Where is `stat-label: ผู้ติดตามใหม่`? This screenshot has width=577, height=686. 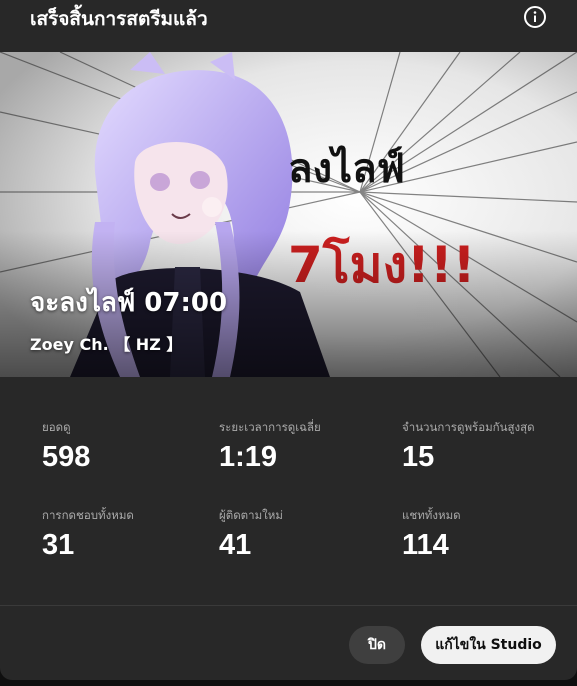
stat-label: ผู้ติดตามใหม่ is located at coordinates (251, 515).